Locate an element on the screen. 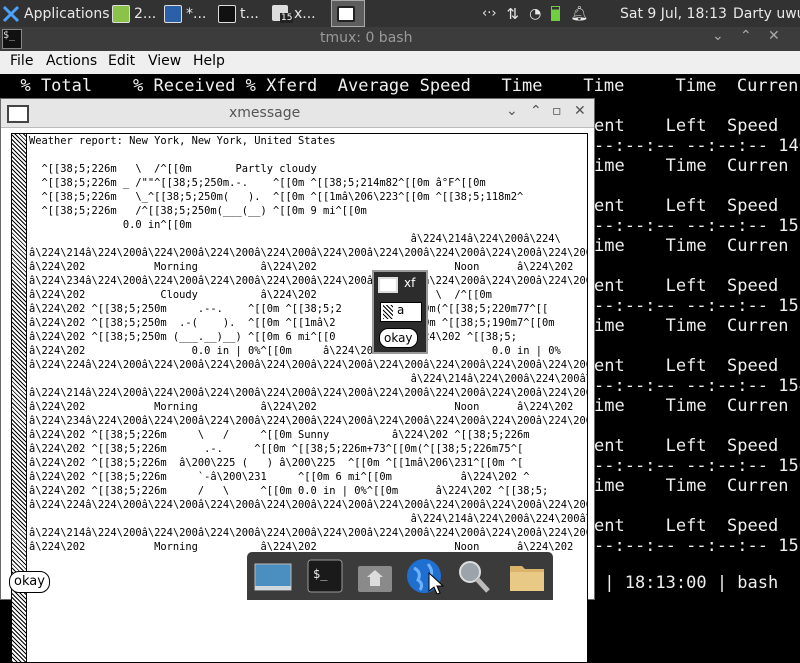 The width and height of the screenshot is (800, 663). weather-line: 0.0 in^[[0m is located at coordinates (110, 225).